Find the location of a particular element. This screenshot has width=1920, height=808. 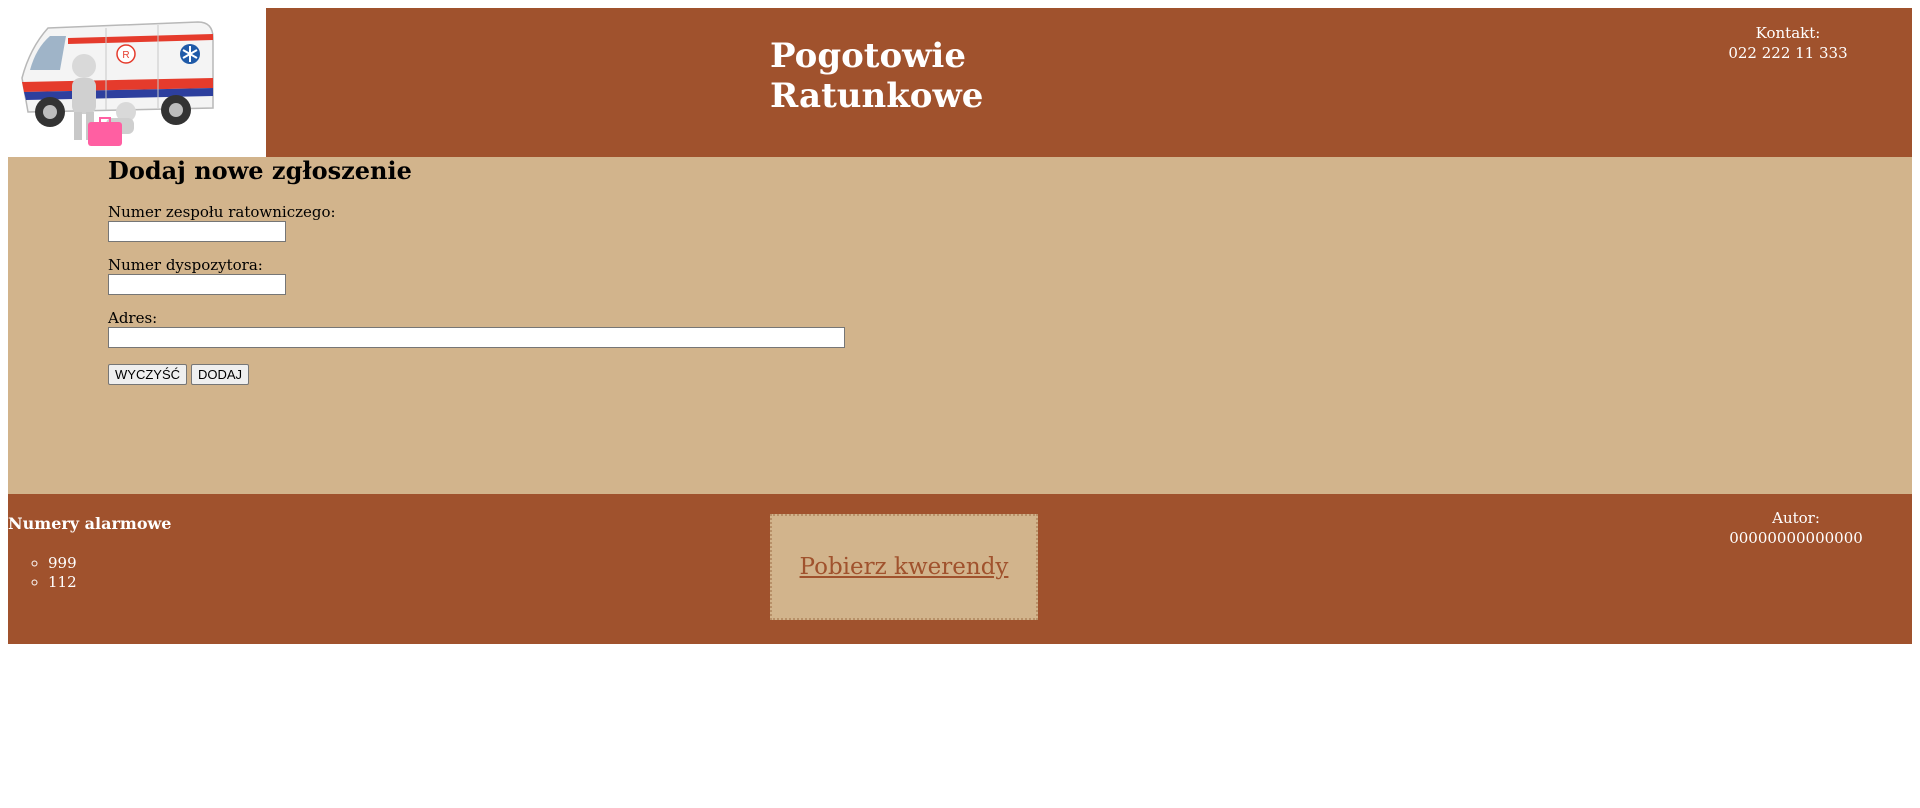

team-number-input is located at coordinates (197, 231).